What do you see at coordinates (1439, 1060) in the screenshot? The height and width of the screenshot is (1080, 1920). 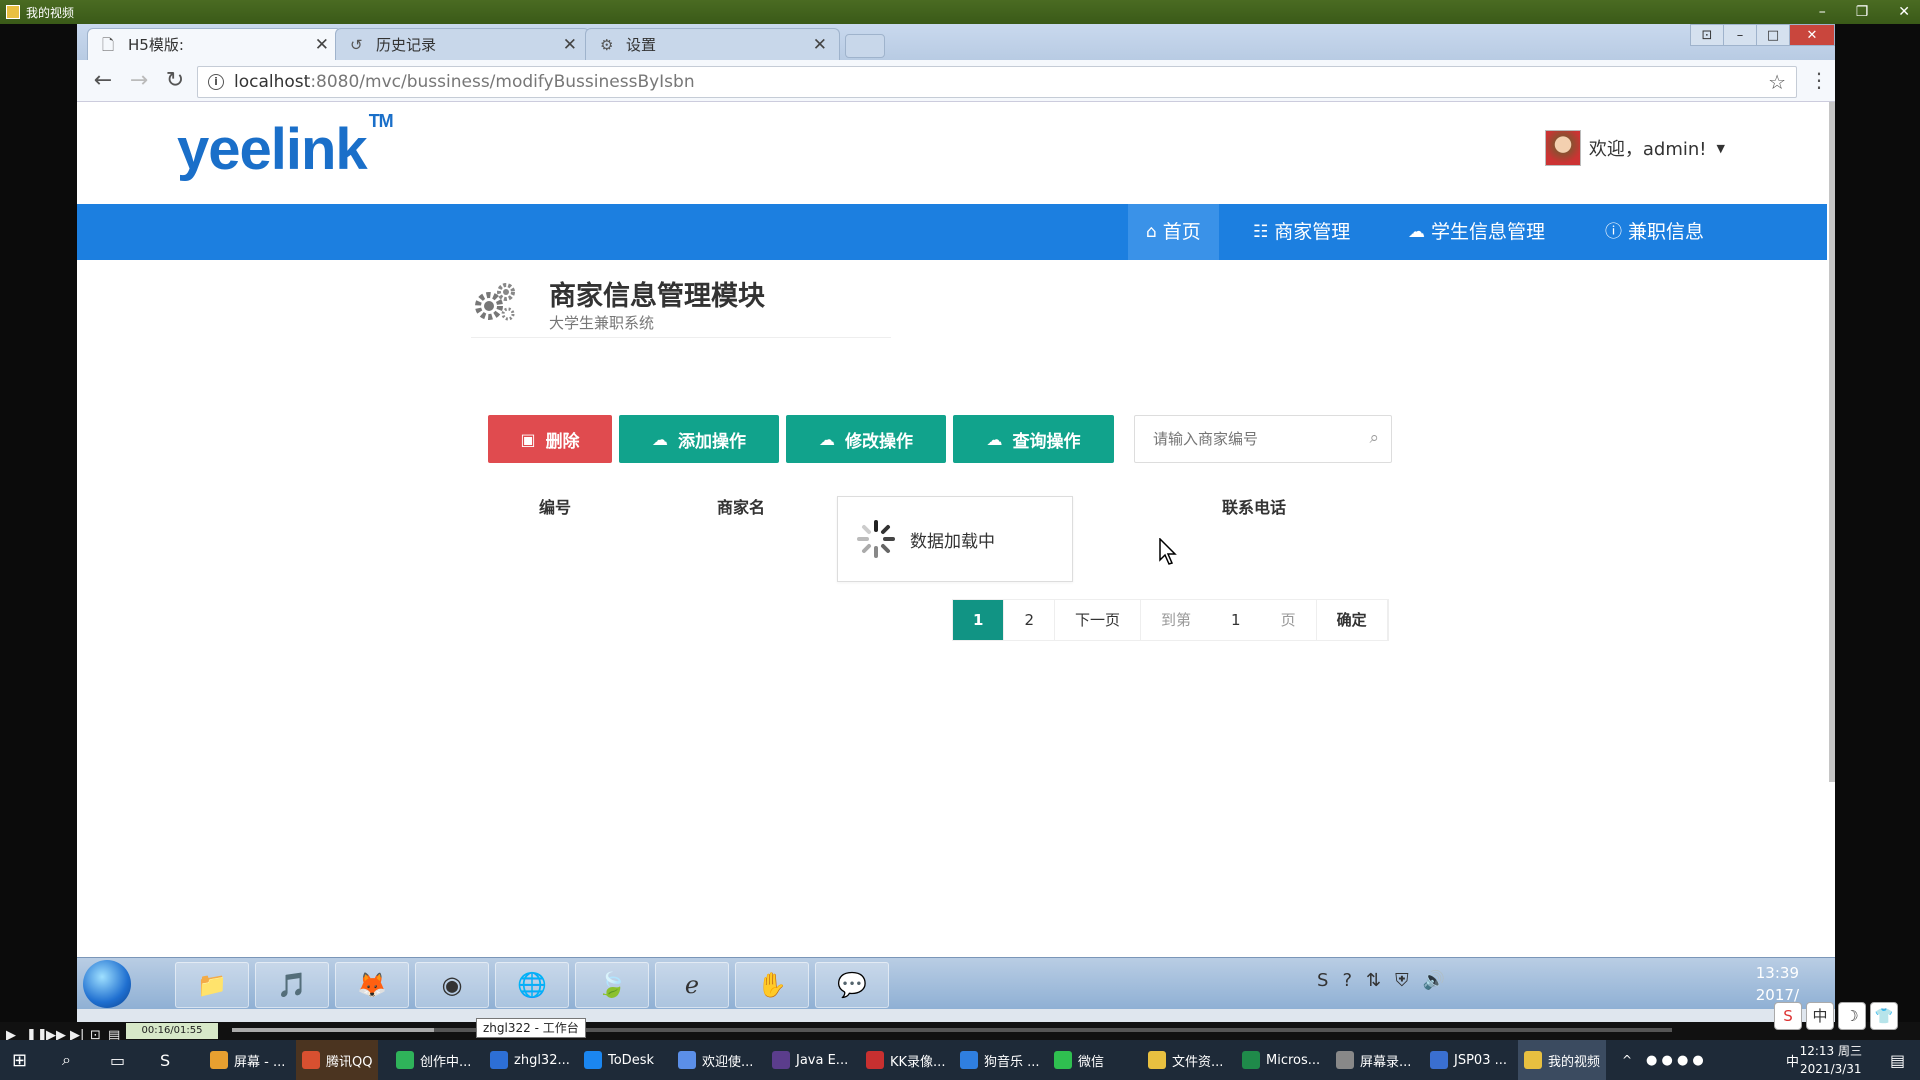 I see `app-icon` at bounding box center [1439, 1060].